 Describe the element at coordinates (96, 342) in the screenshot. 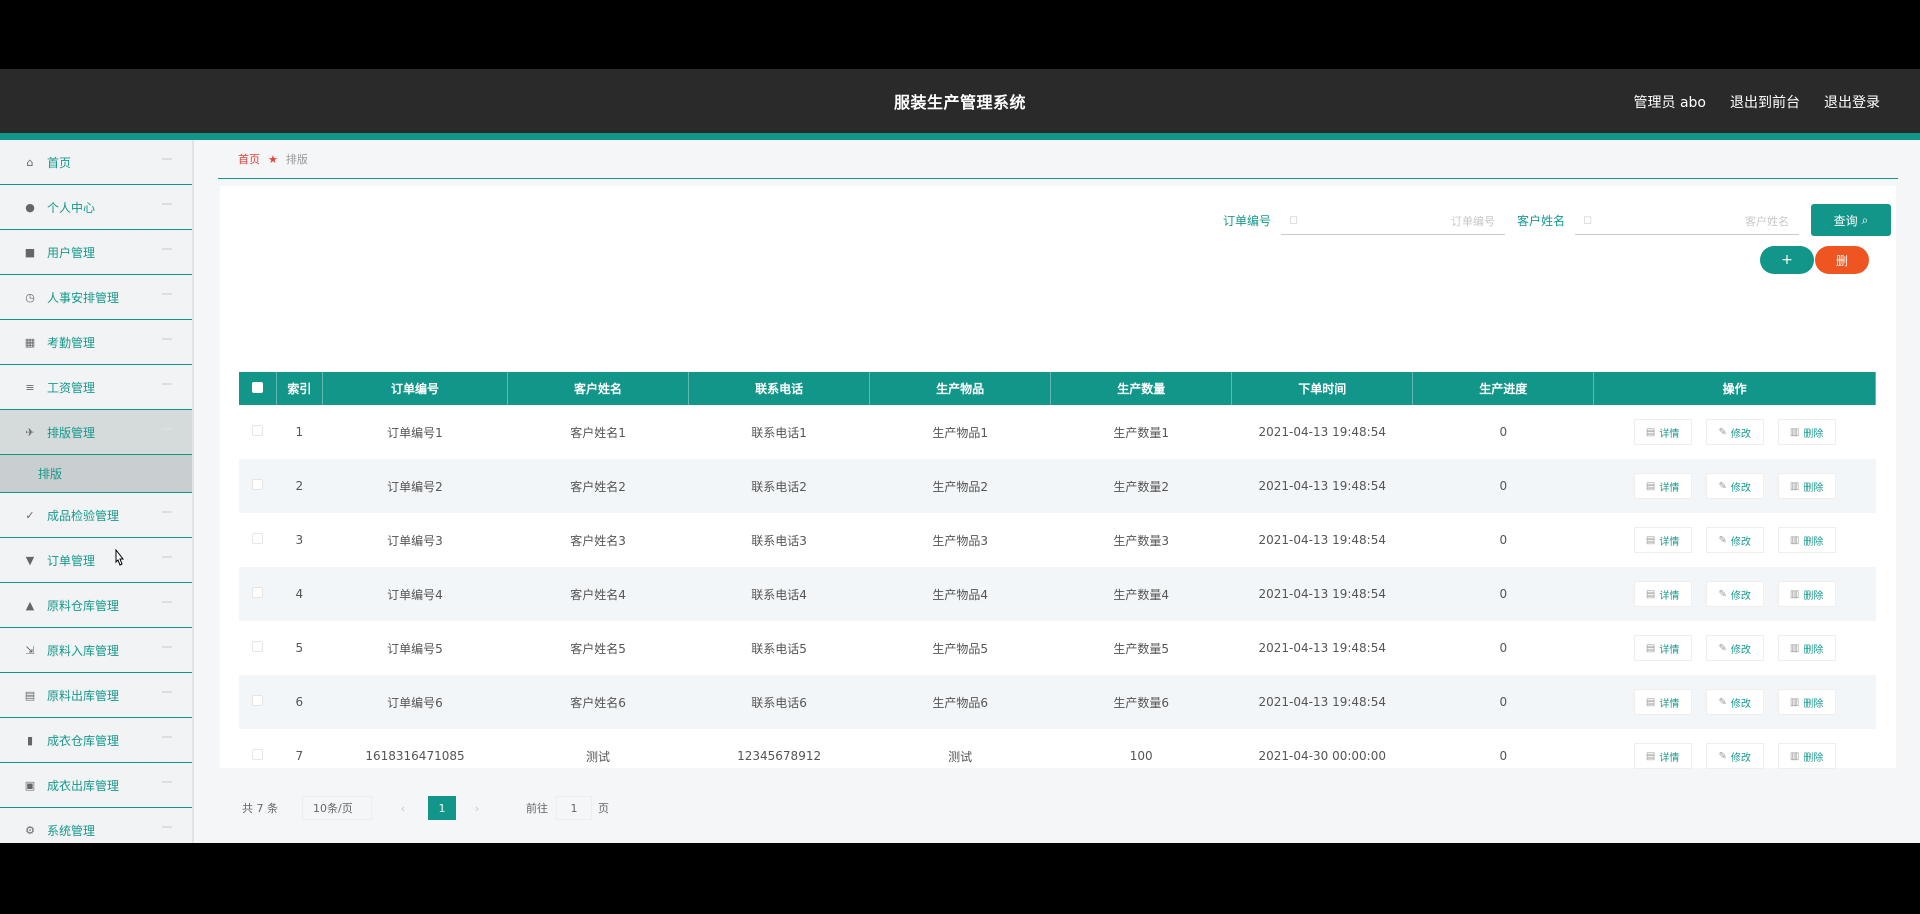

I see `sidebar-item: ▦ 考勤管理` at that location.